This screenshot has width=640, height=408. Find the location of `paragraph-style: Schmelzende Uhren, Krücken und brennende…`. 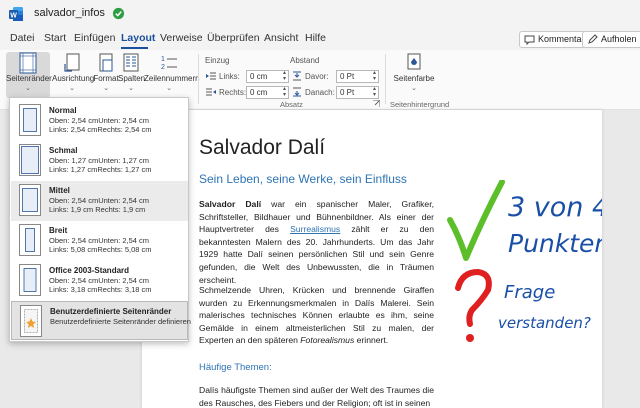

paragraph-style: Schmelzende Uhren, Krücken und brennende… is located at coordinates (316, 315).